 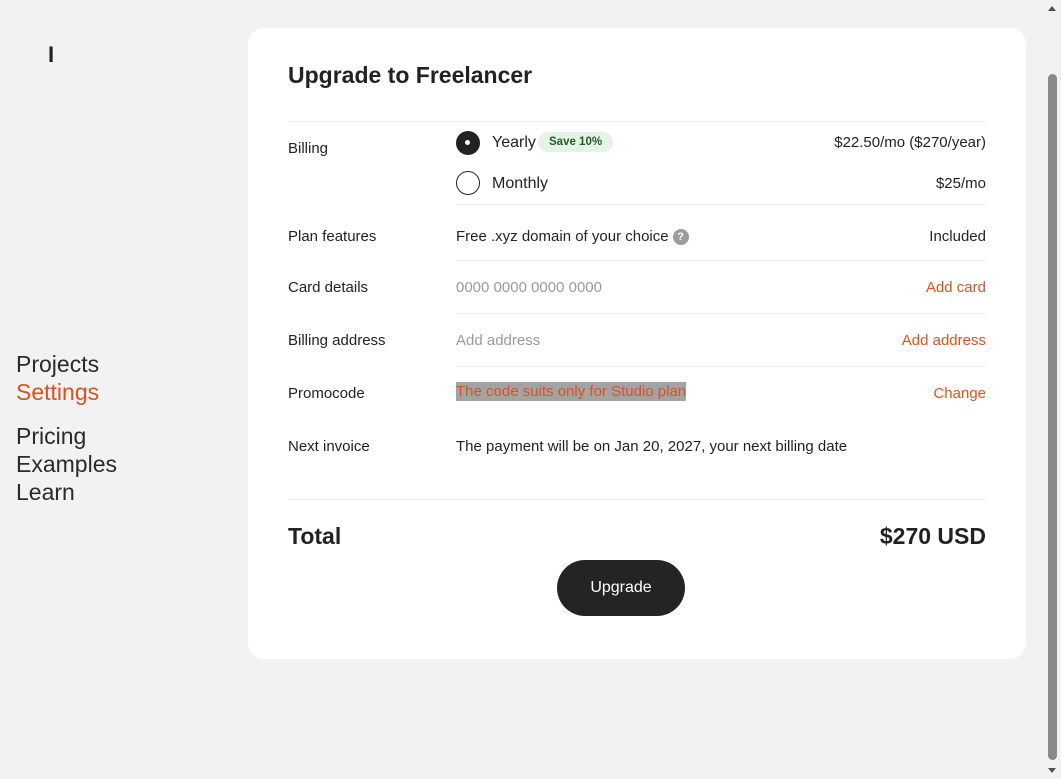 I want to click on scroll-up-arrow-icon, so click(x=1052, y=8).